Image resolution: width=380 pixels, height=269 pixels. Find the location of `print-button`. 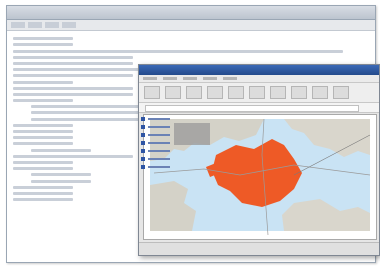

print-button is located at coordinates (341, 92).